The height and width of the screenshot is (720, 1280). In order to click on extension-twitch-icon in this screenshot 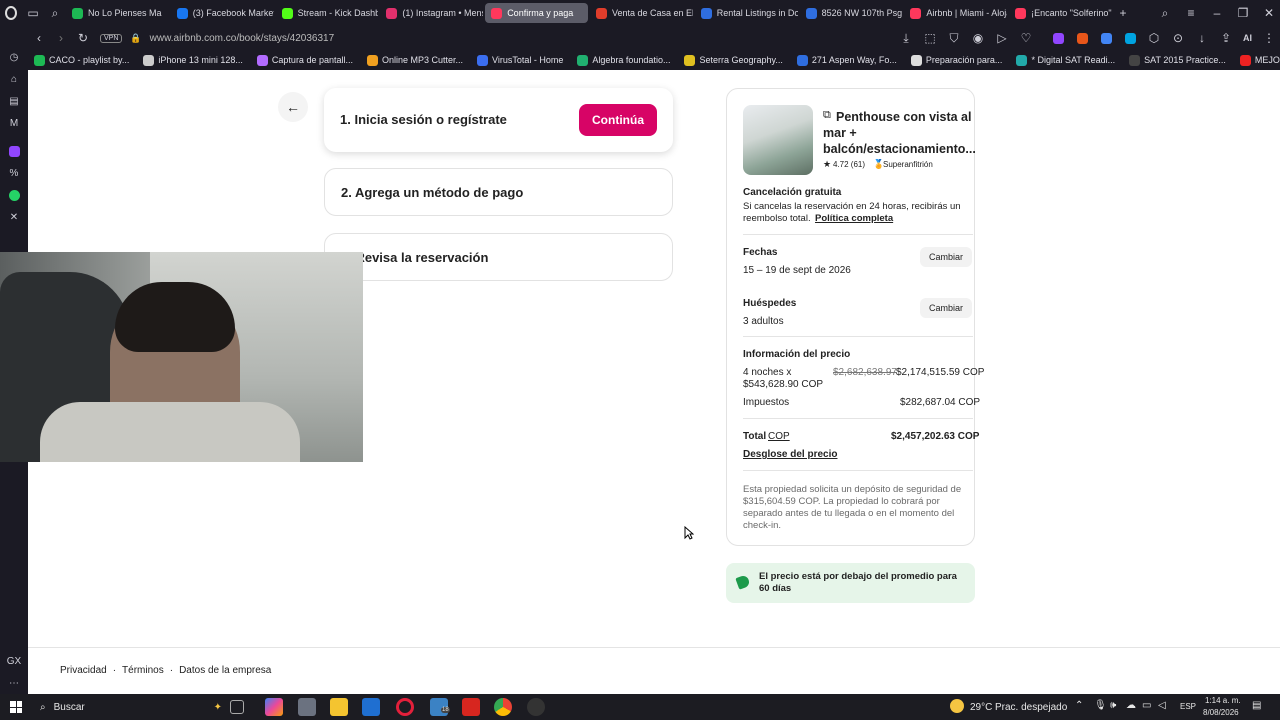, I will do `click(1058, 38)`.